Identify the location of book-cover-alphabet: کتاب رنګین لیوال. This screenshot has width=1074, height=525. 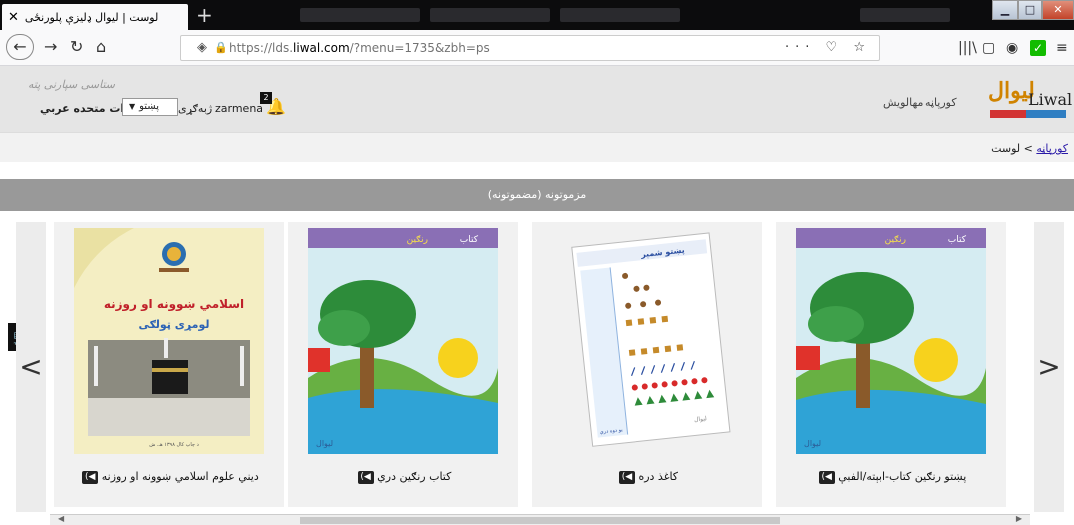
(891, 341).